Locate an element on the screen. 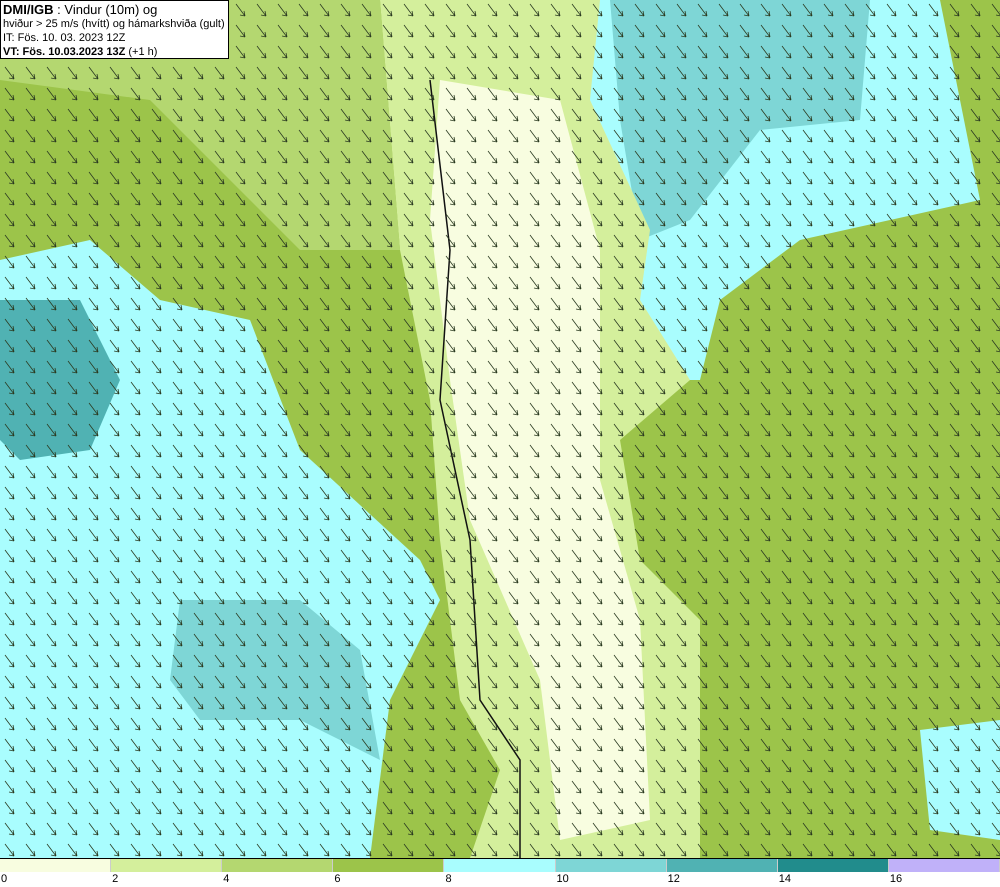 The image size is (1000, 887). legend-label: 10 is located at coordinates (562, 879).